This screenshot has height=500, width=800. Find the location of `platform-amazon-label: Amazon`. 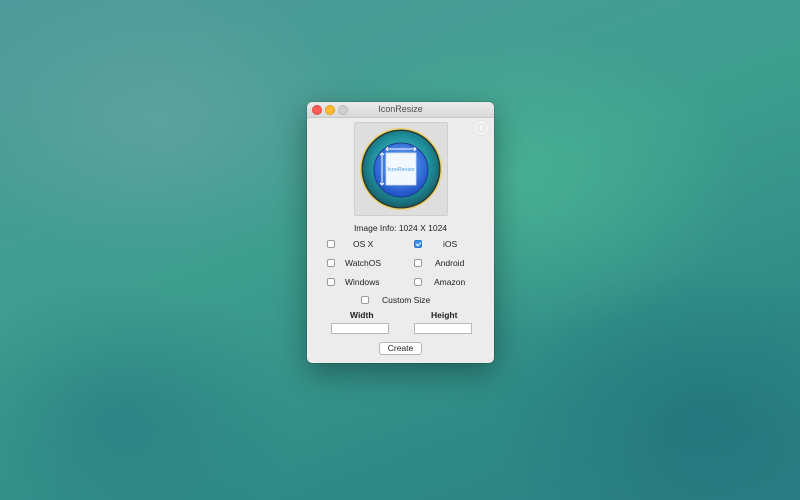

platform-amazon-label: Amazon is located at coordinates (450, 282).